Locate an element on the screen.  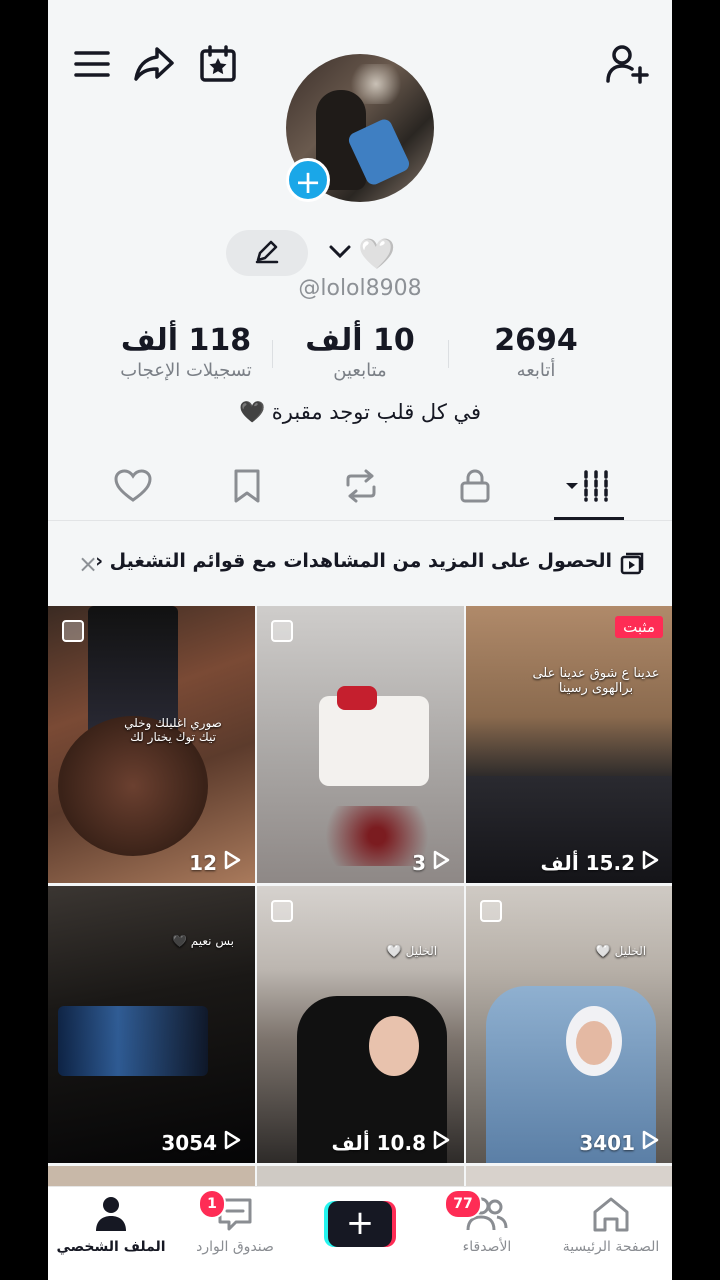
heart-outline-icon is located at coordinates (133, 488).